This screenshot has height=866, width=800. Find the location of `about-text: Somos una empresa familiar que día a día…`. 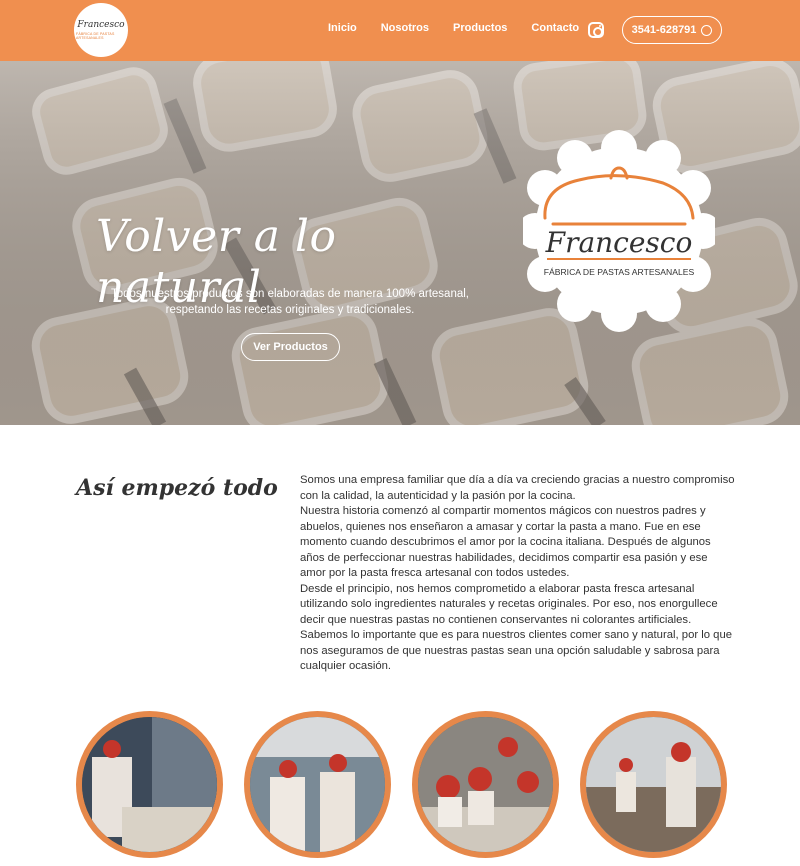

about-text: Somos una empresa familiar que día a día… is located at coordinates (517, 574).